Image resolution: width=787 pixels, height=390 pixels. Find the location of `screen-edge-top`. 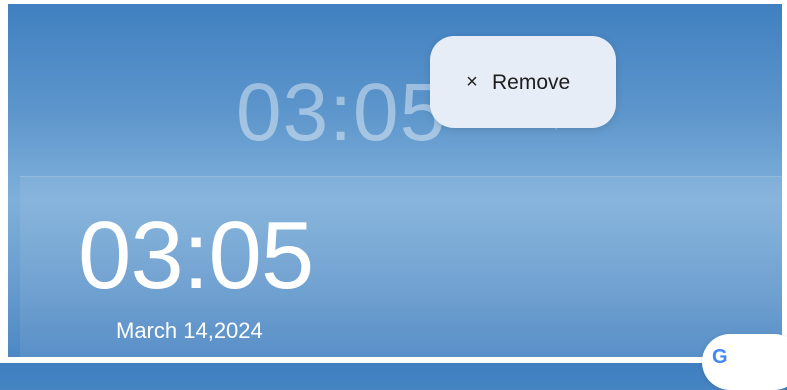

screen-edge-top is located at coordinates (393, 2).